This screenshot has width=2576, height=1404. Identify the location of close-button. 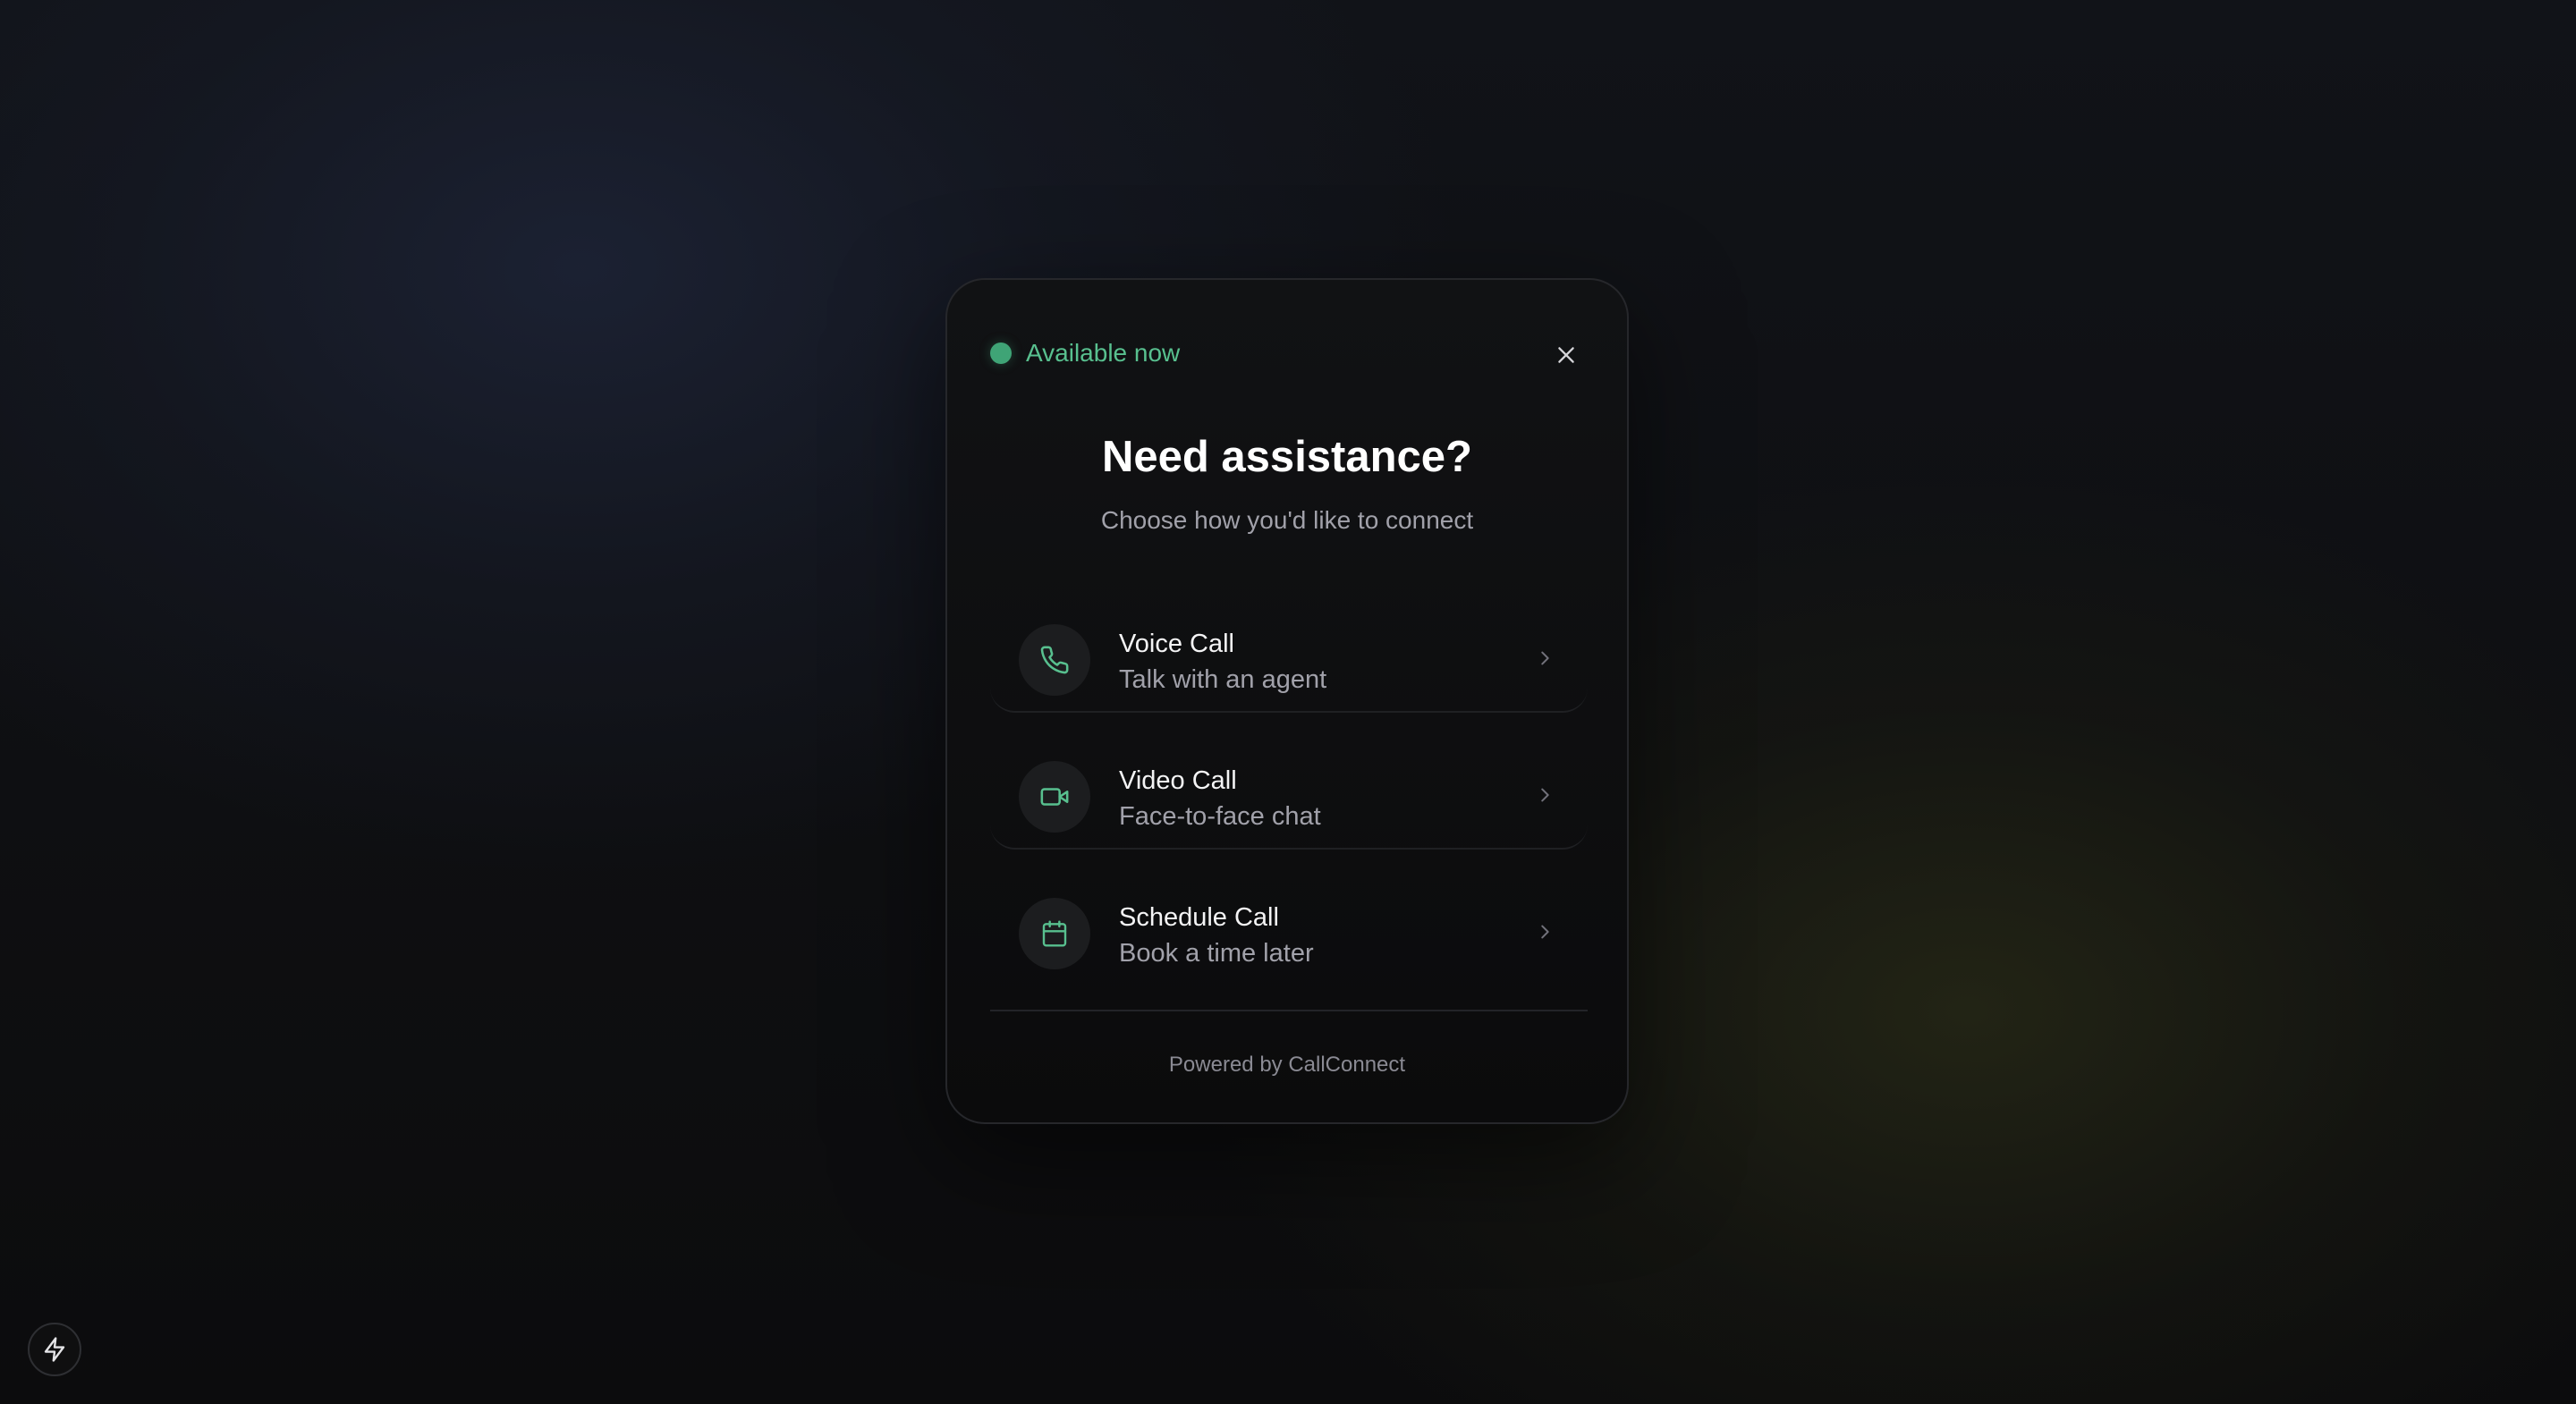
(1566, 355).